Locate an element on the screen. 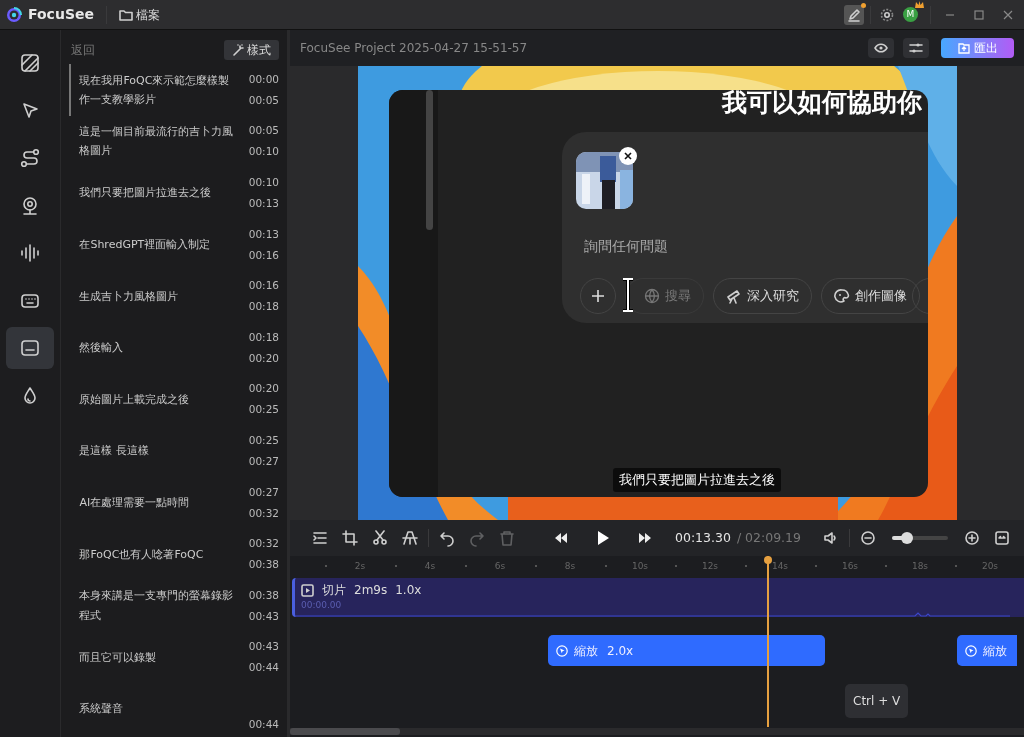 The image size is (1024, 737). end-time: 00:44 is located at coordinates (263, 668).